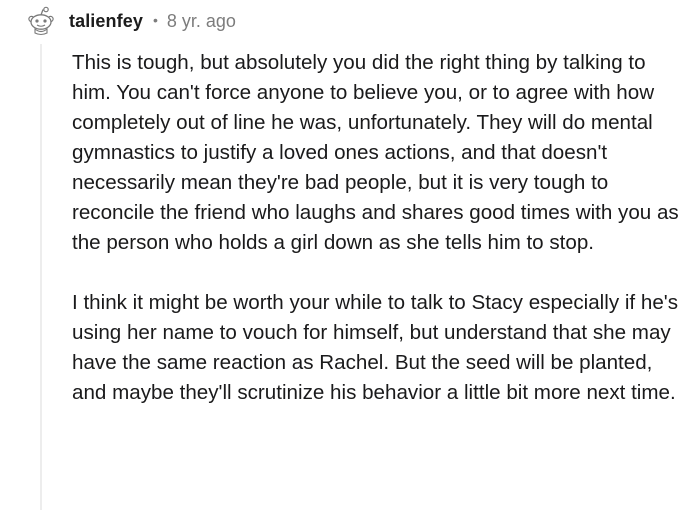 This screenshot has width=700, height=510. What do you see at coordinates (41, 277) in the screenshot?
I see `thread-line` at bounding box center [41, 277].